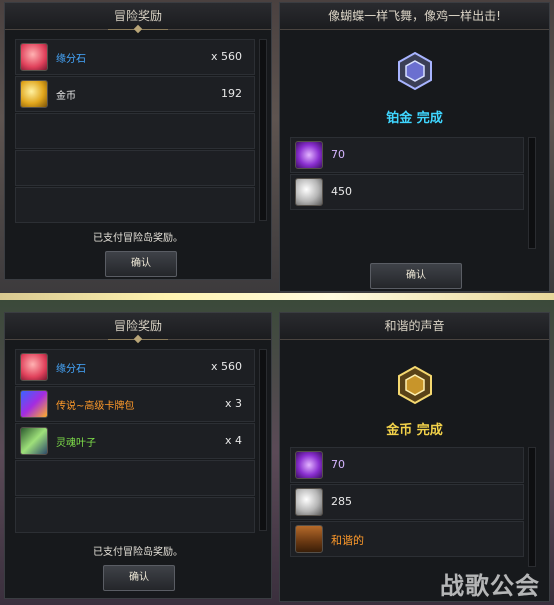 The width and height of the screenshot is (554, 605). What do you see at coordinates (309, 539) in the screenshot?
I see `treasure-chest-icon` at bounding box center [309, 539].